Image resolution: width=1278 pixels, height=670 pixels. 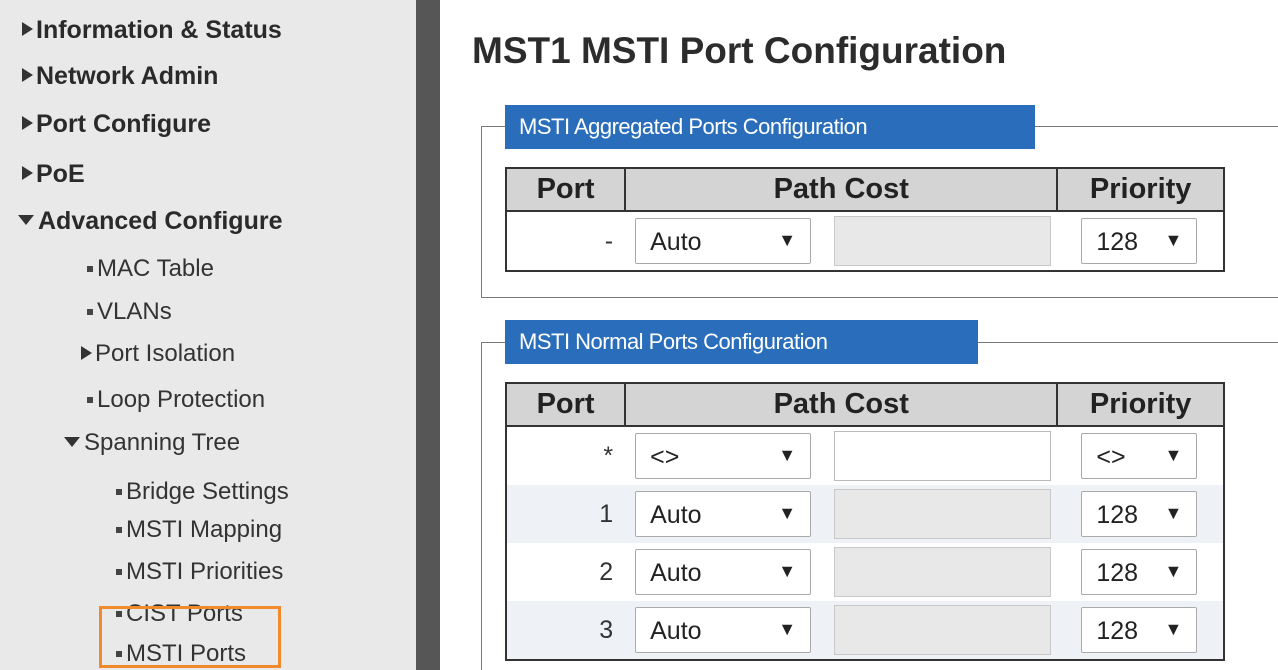 I want to click on path-cost-cell: <> ▼, so click(x=841, y=455).